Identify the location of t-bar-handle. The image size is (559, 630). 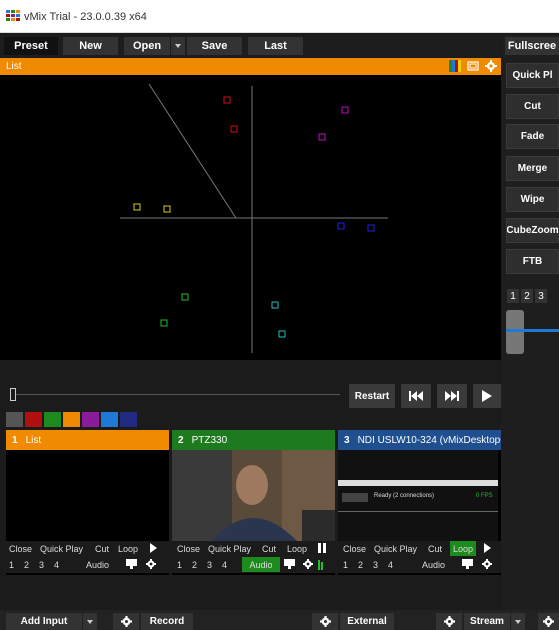
(515, 332).